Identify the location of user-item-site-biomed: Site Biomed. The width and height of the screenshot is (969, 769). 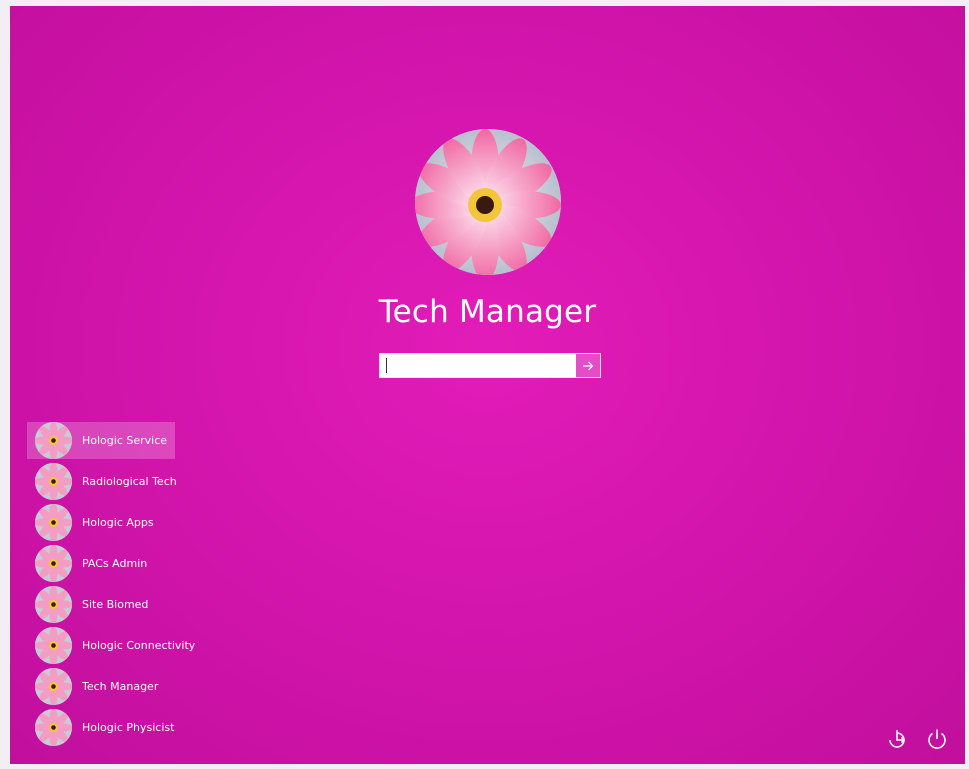
(101, 604).